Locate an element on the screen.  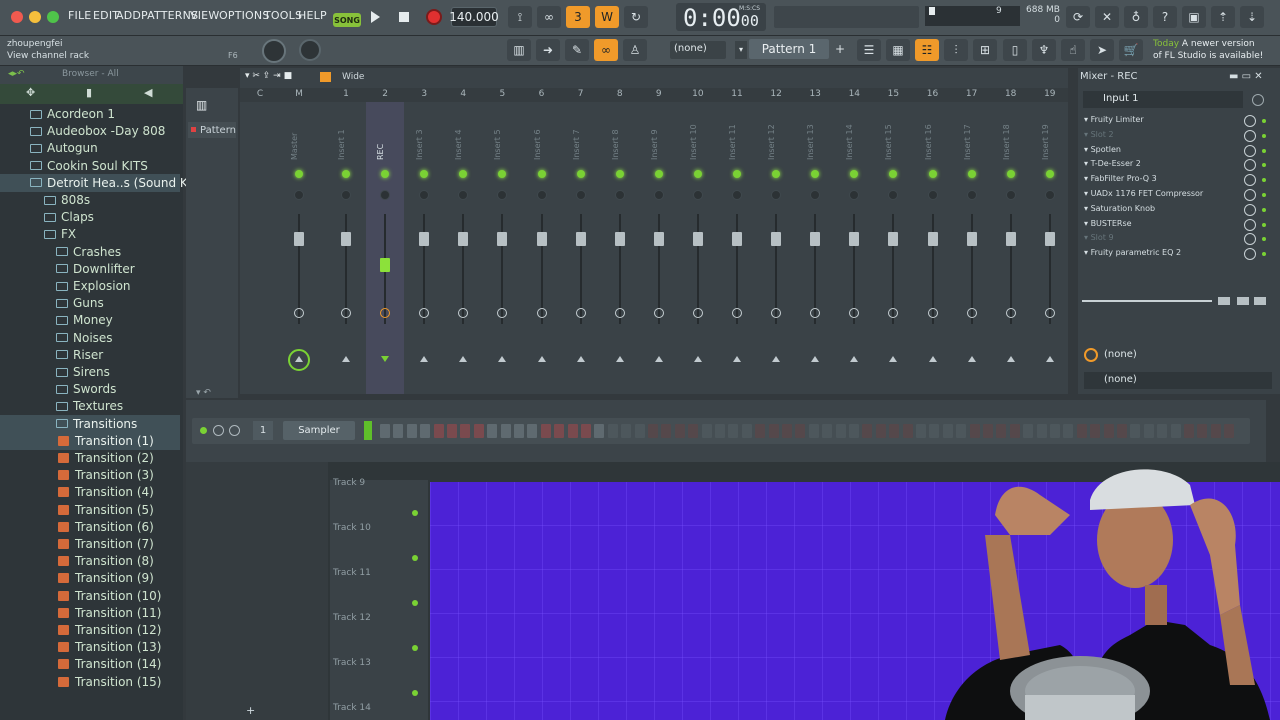
minimize-window-icon is located at coordinates (35, 17).